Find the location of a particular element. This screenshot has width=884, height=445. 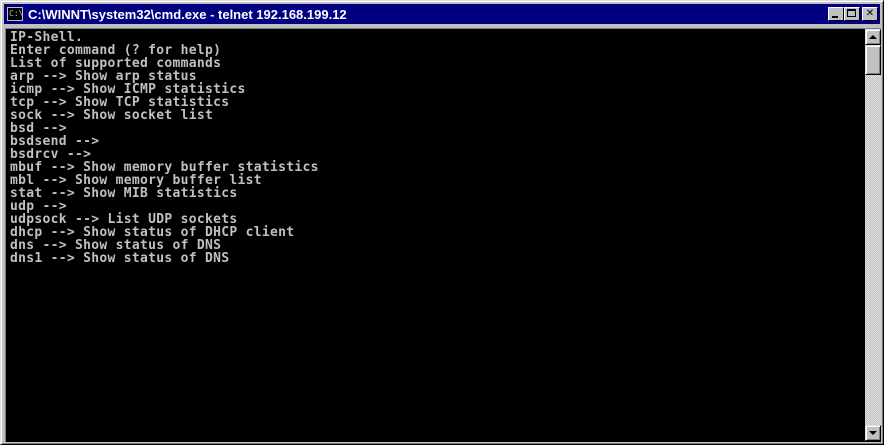

cmd-icon: C:\ is located at coordinates (15, 14).